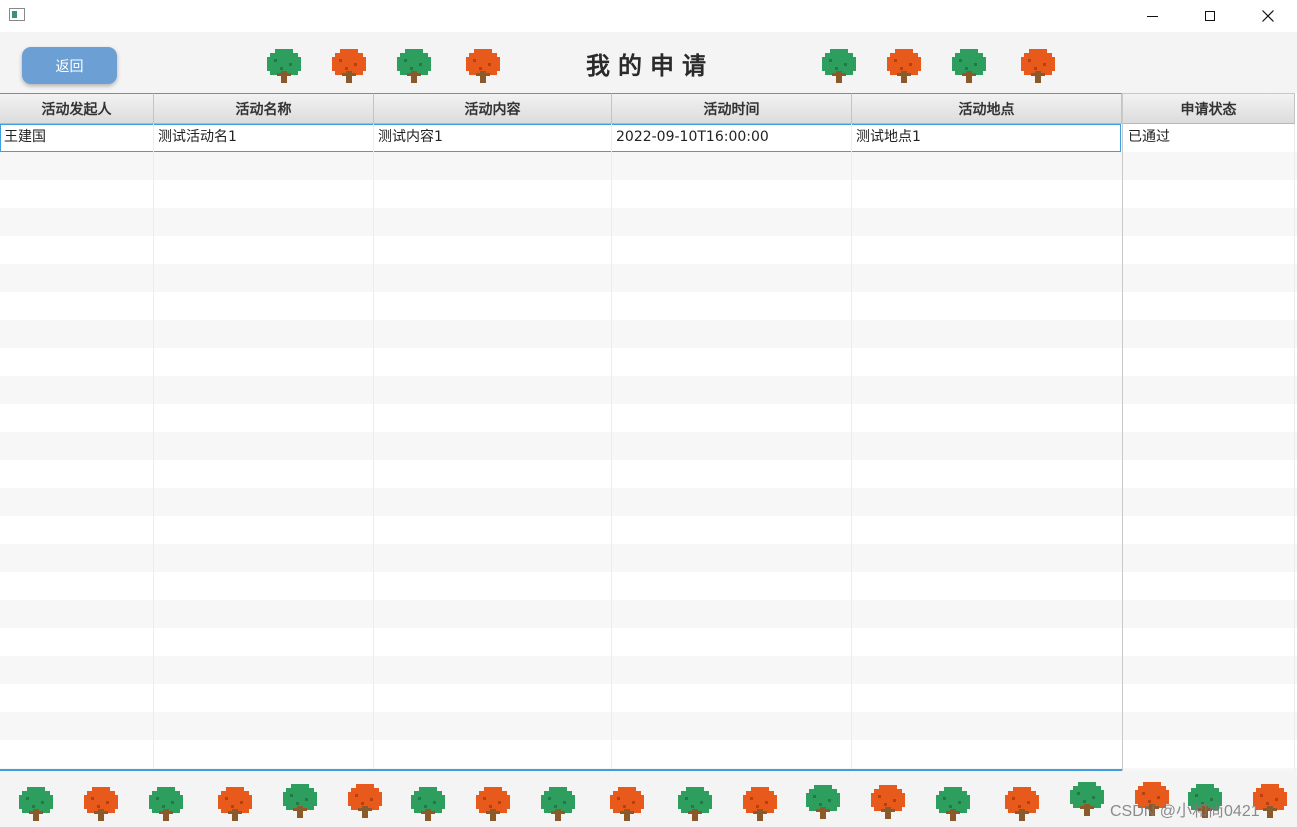 This screenshot has height=827, width=1297. I want to click on watermark: CSDN @小和尚0421, so click(1185, 811).